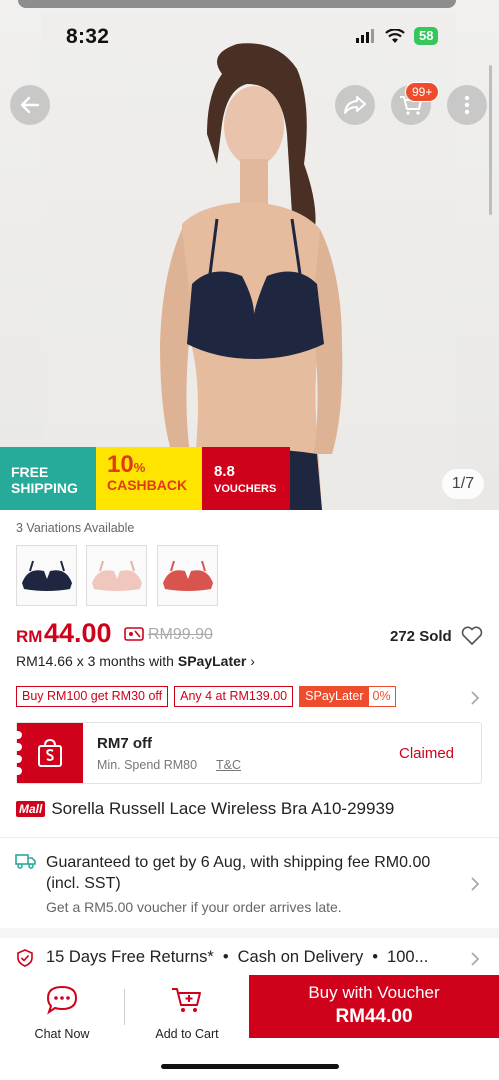  Describe the element at coordinates (75, 528) in the screenshot. I see `variations-label: 3 Variations Available` at that location.